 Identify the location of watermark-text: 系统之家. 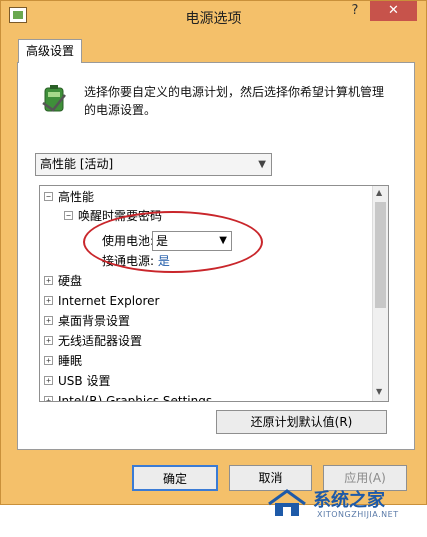
(349, 500).